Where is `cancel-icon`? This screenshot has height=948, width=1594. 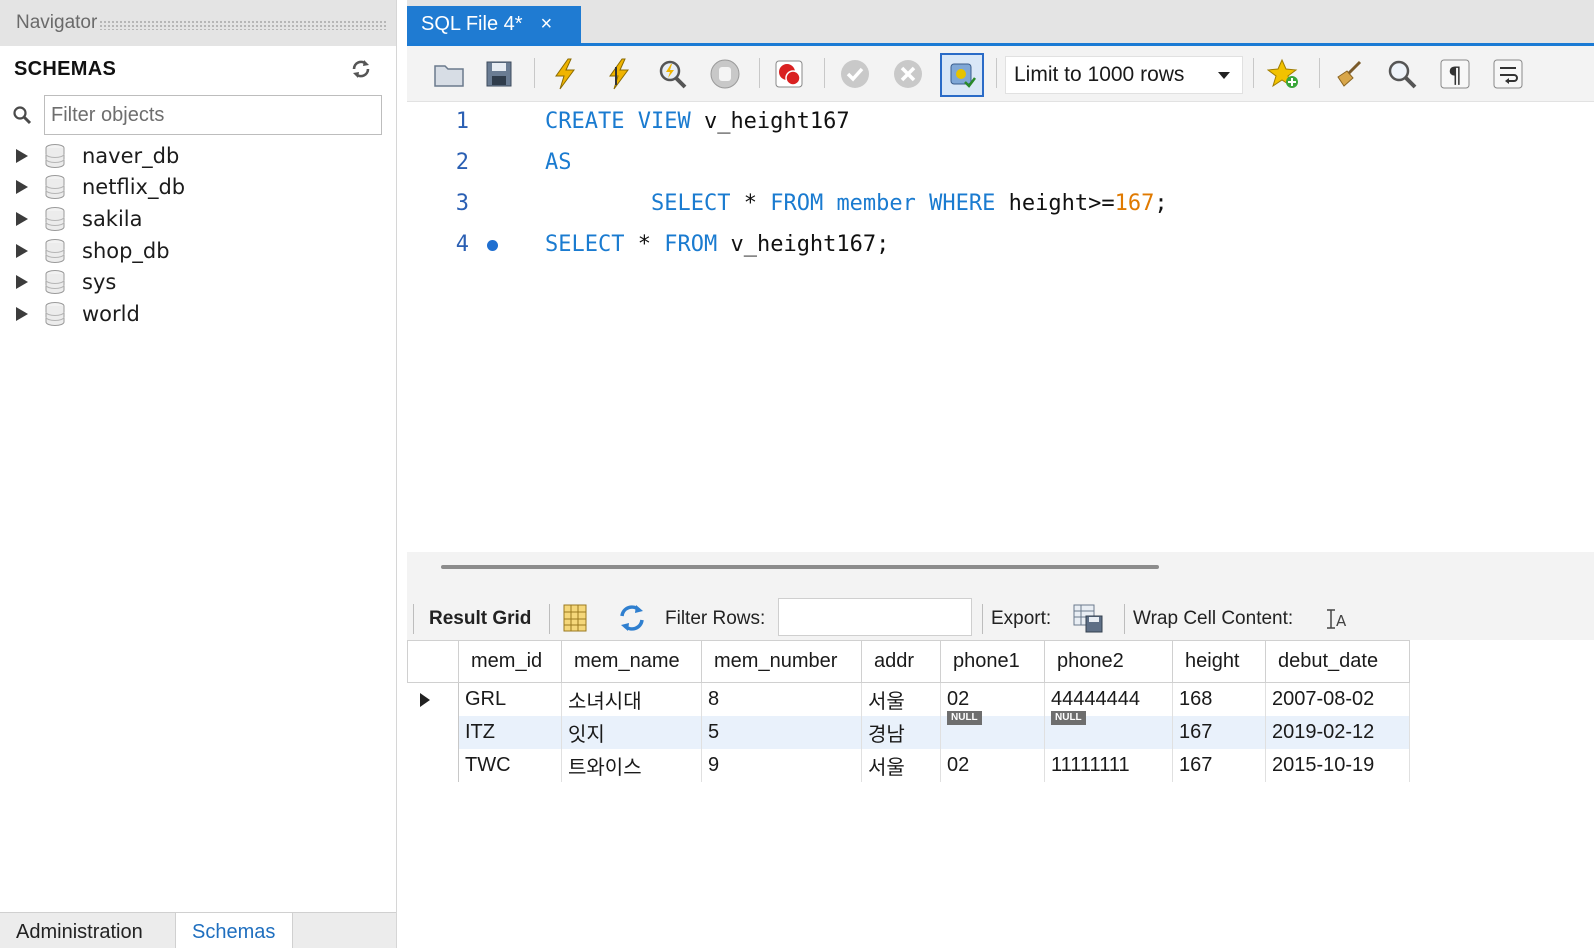
cancel-icon is located at coordinates (908, 74).